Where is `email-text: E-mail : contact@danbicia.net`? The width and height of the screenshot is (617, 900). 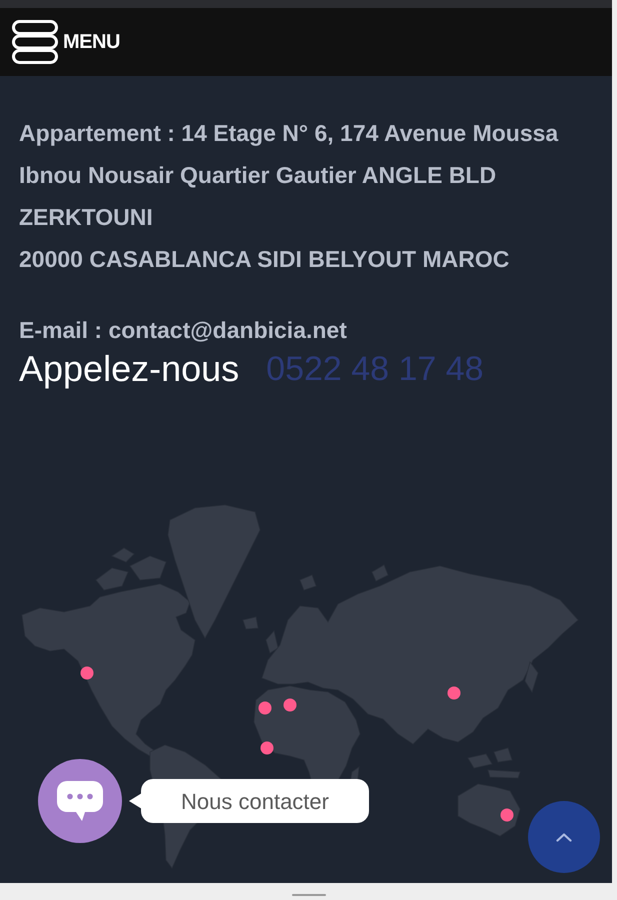 email-text: E-mail : contact@danbicia.net is located at coordinates (183, 330).